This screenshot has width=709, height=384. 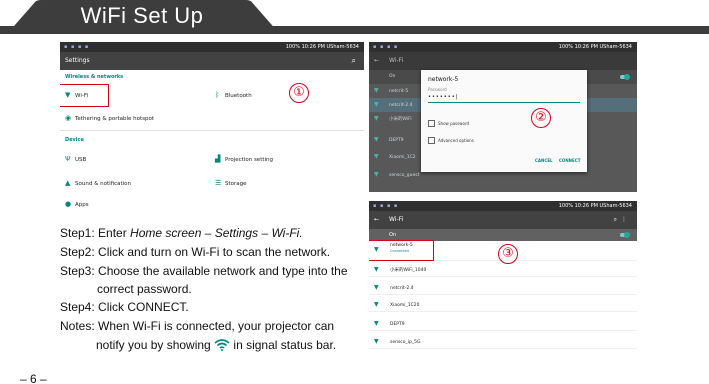 What do you see at coordinates (33, 378) in the screenshot?
I see `page-number: – 6 –` at bounding box center [33, 378].